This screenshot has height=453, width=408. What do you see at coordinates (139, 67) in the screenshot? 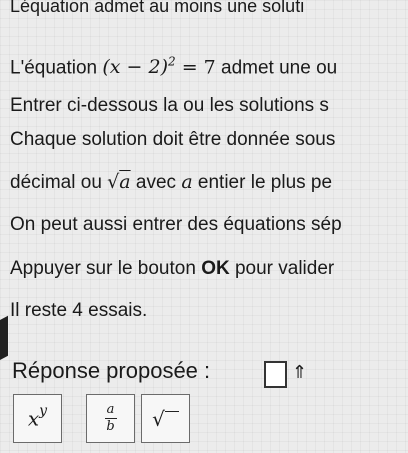
I see `equation-lhs: (x − 2)2` at bounding box center [139, 67].